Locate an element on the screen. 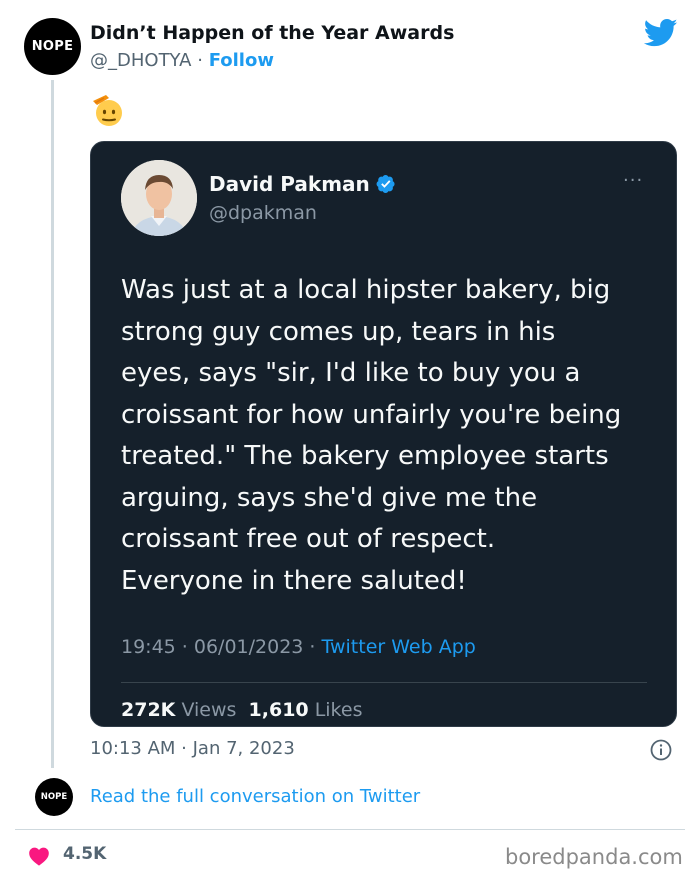  quoted-author-name: David Pakman is located at coordinates (302, 184).